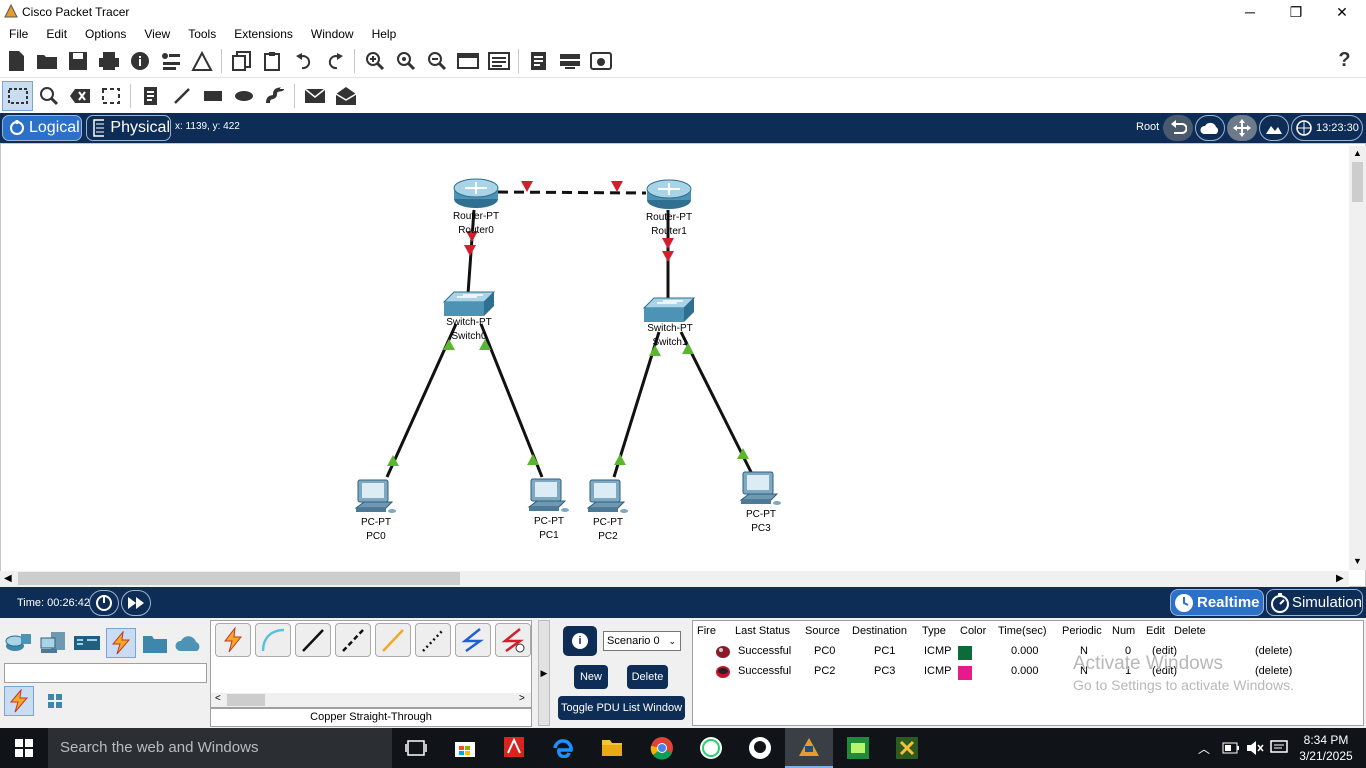  I want to click on connection-subtype-icon, so click(19, 701).